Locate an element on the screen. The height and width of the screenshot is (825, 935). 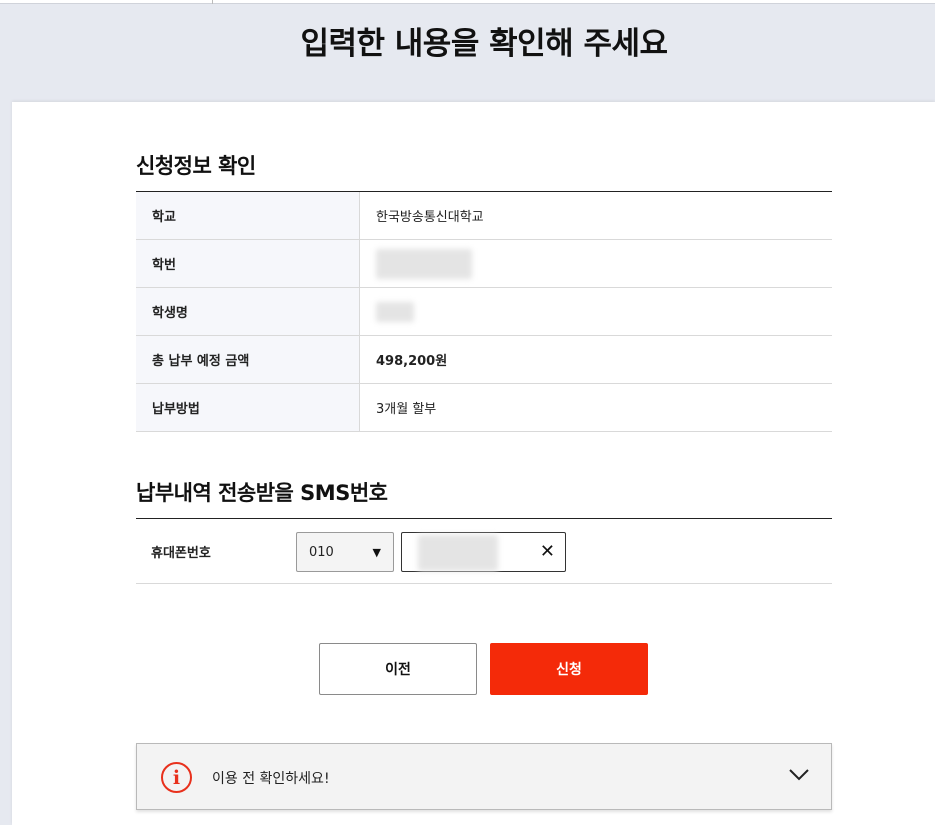
phone-label: 휴대폰번호 is located at coordinates (181, 553).